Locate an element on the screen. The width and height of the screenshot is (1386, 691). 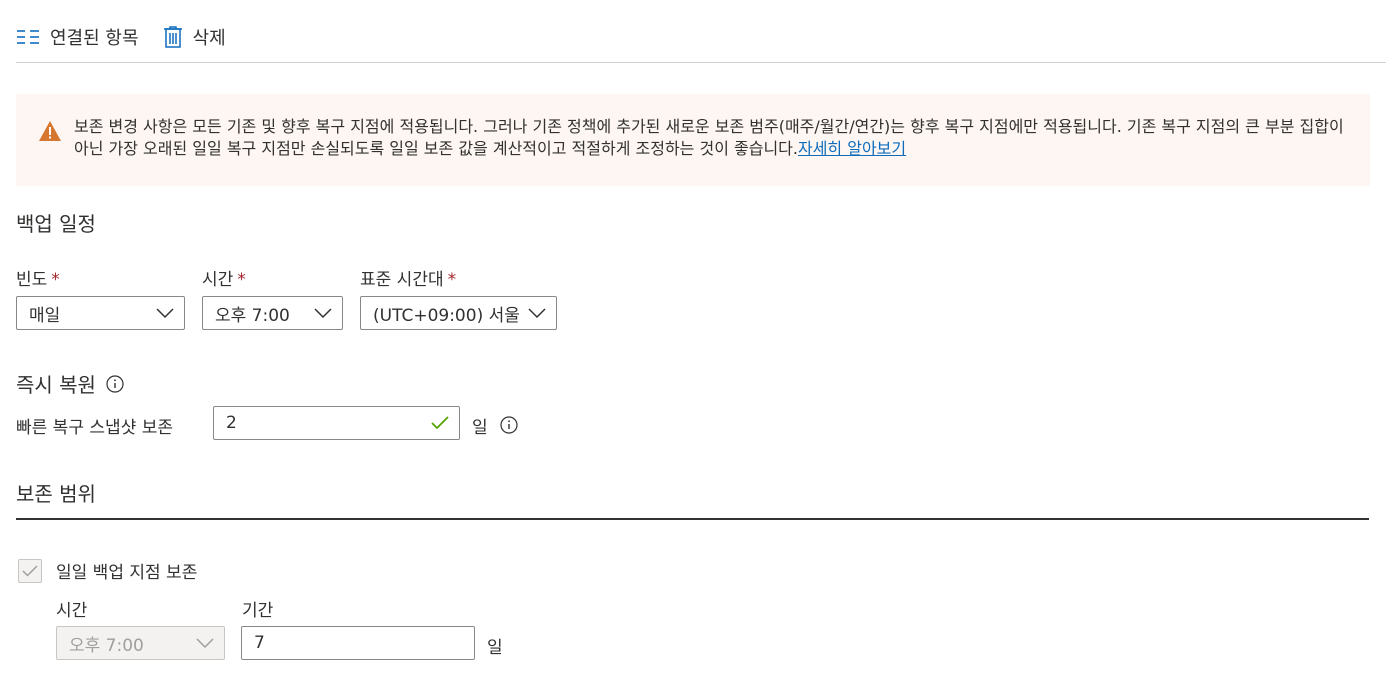
frequency-value: 매일 is located at coordinates (45, 315).